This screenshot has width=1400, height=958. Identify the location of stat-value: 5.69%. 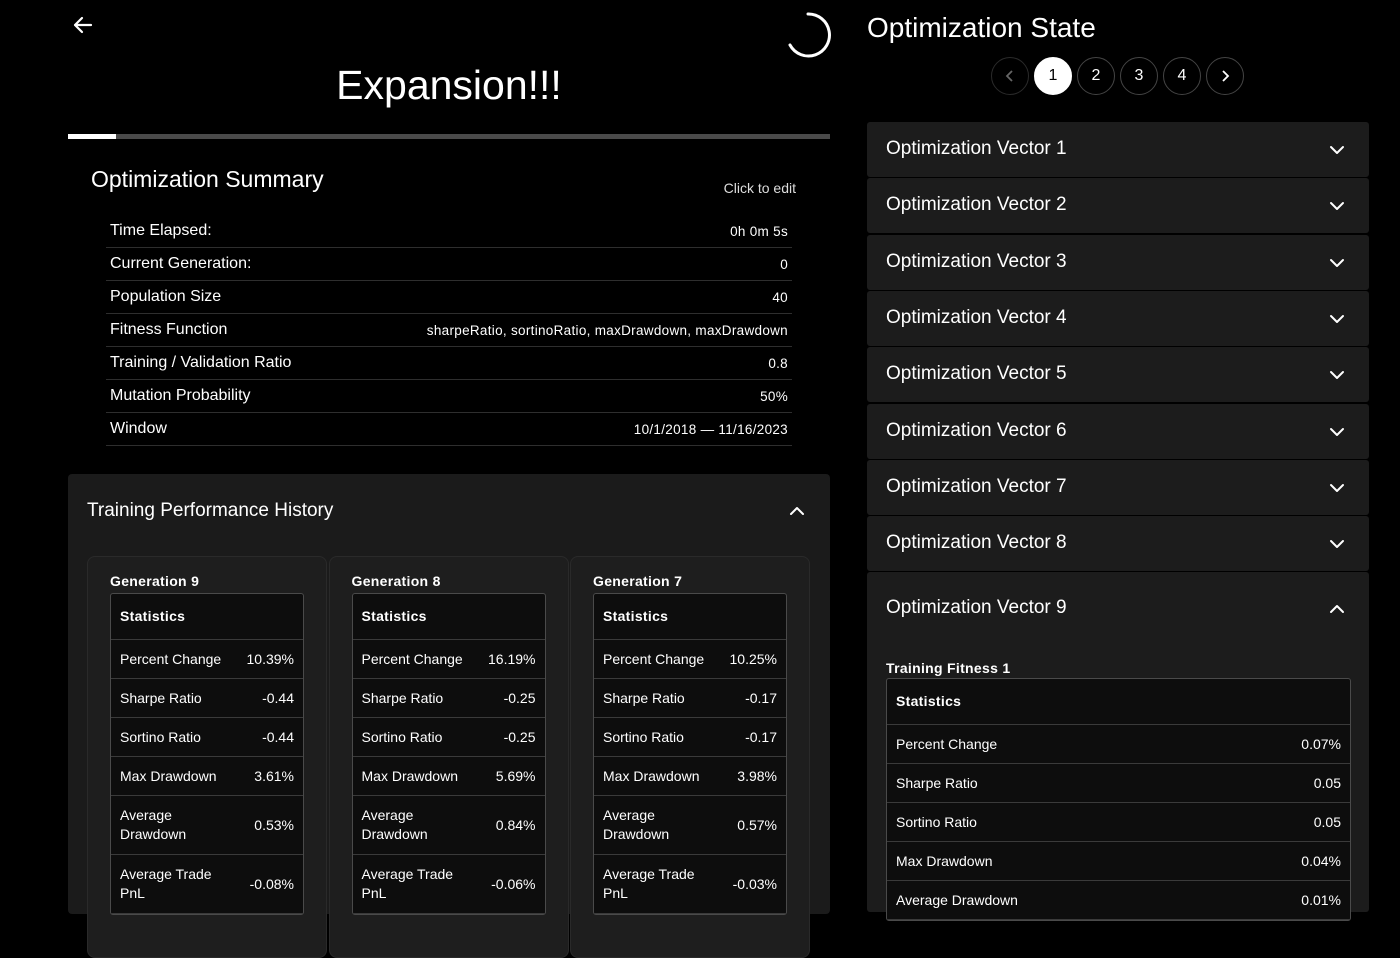
(515, 776).